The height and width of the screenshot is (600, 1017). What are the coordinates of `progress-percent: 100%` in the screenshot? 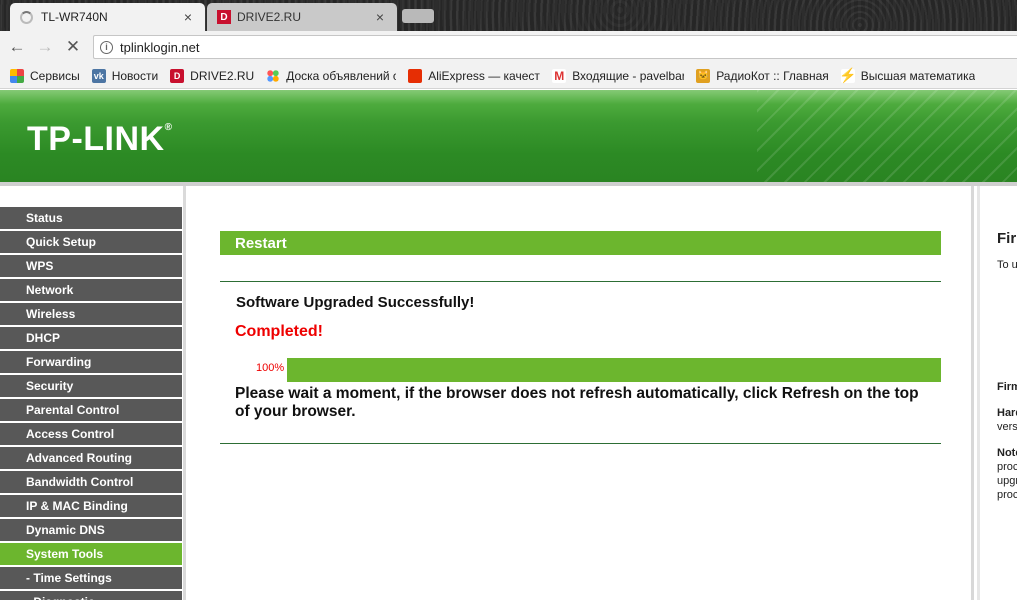 It's located at (270, 368).